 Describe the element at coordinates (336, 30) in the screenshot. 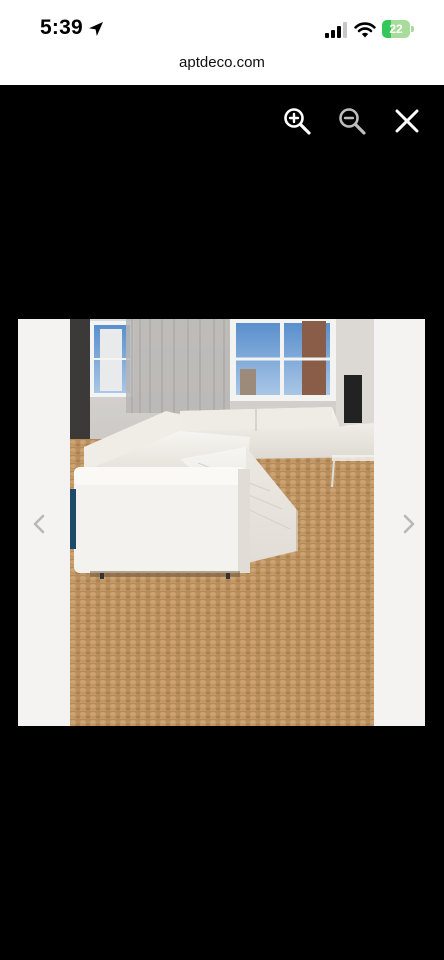

I see `cellular-signal-icon` at that location.